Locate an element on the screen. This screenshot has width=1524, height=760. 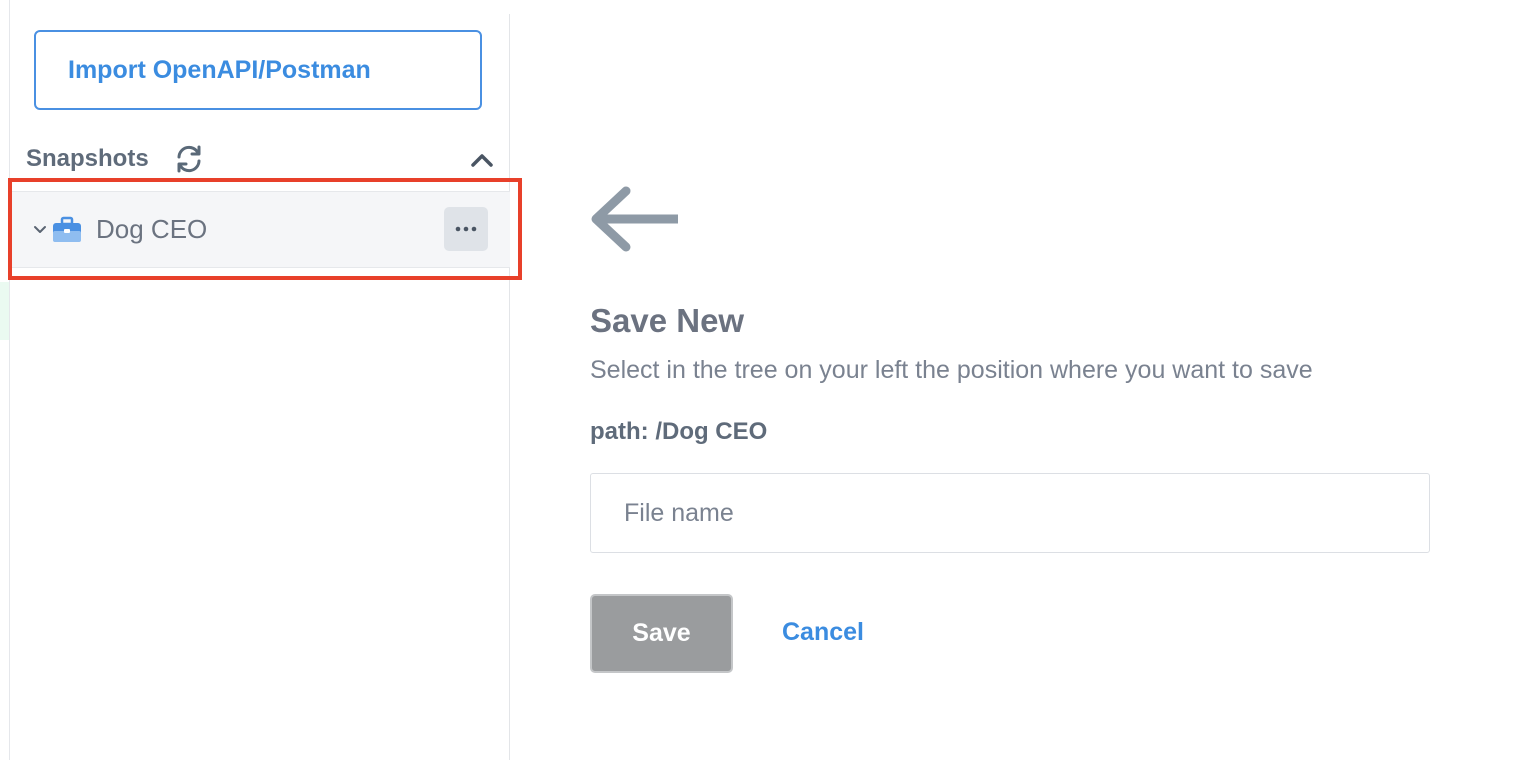
tree-item-label: Dog CEO is located at coordinates (152, 229).